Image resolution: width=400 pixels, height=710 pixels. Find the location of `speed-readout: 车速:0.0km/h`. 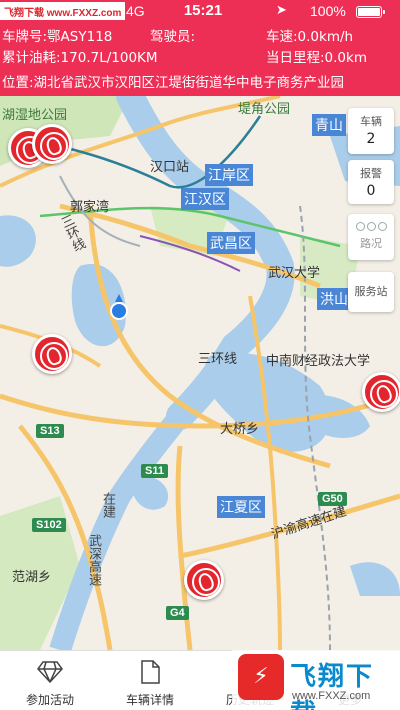

speed-readout: 车速:0.0km/h is located at coordinates (310, 37).